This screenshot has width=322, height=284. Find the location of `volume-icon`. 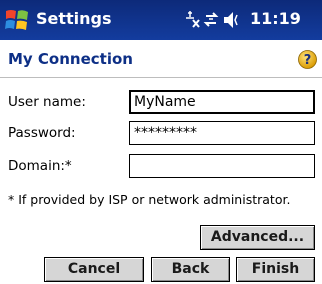

volume-icon is located at coordinates (231, 20).